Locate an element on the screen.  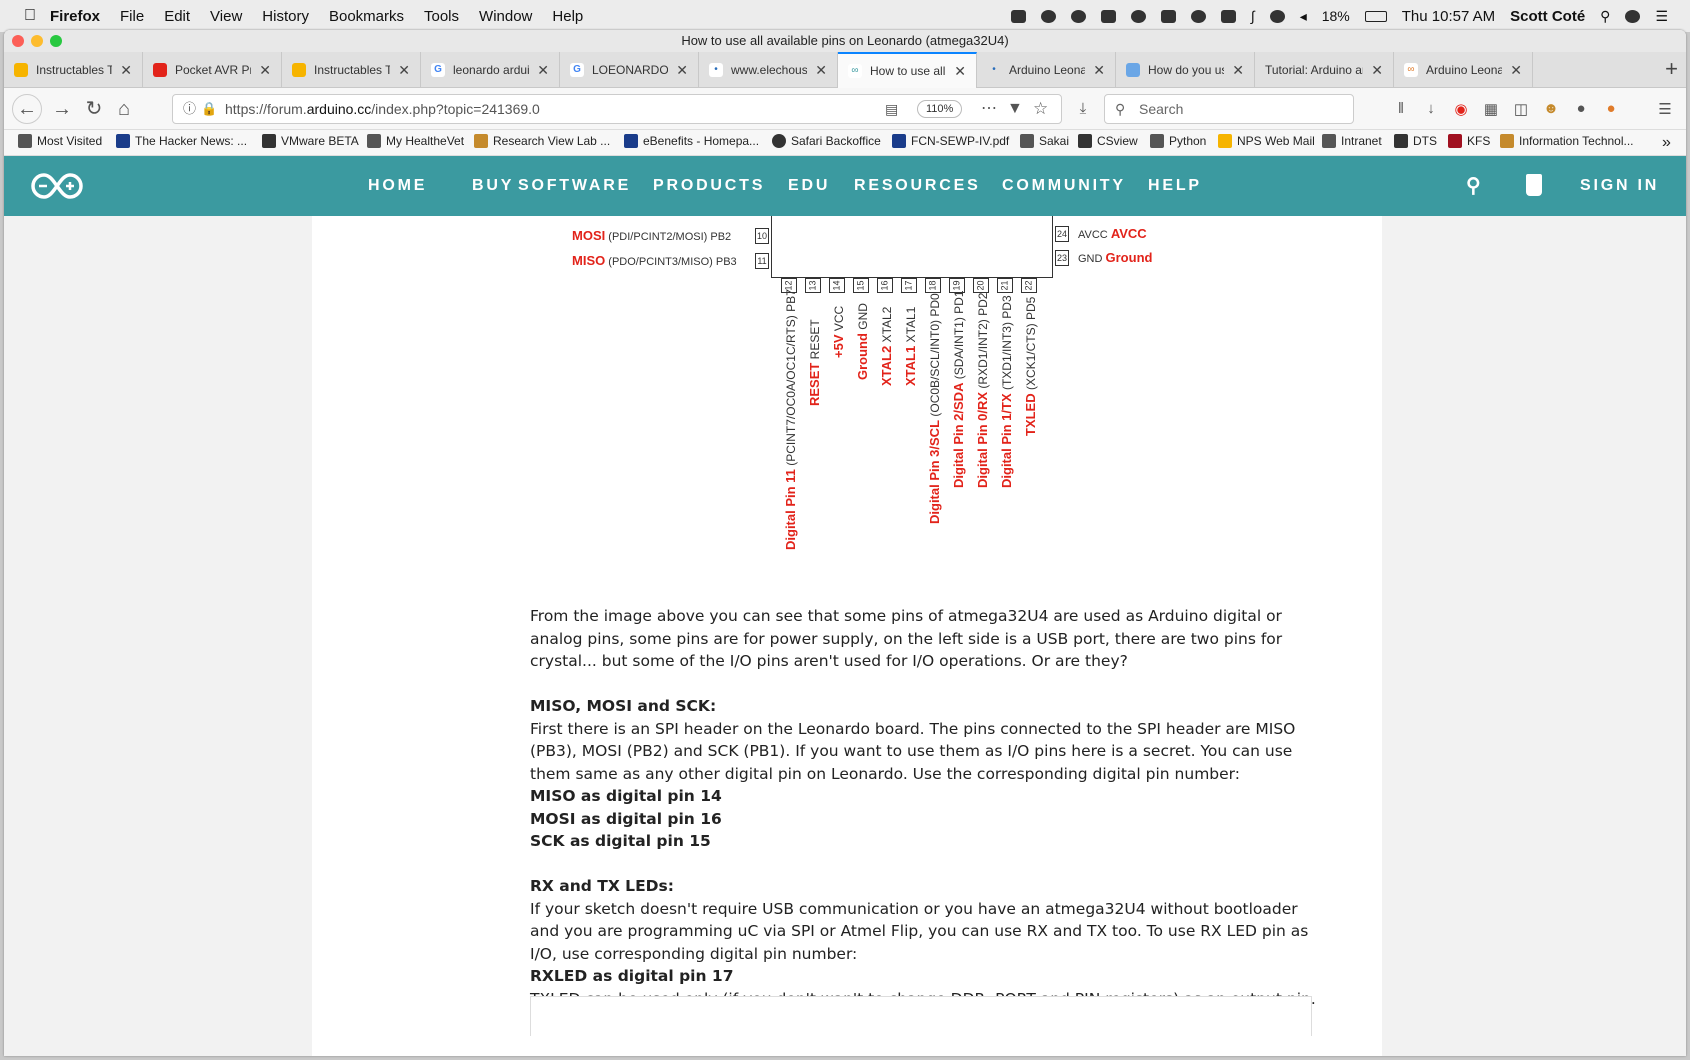
tab-tutorial-arduino: Tutorial: Arduino and ✕ is located at coordinates (1324, 70).